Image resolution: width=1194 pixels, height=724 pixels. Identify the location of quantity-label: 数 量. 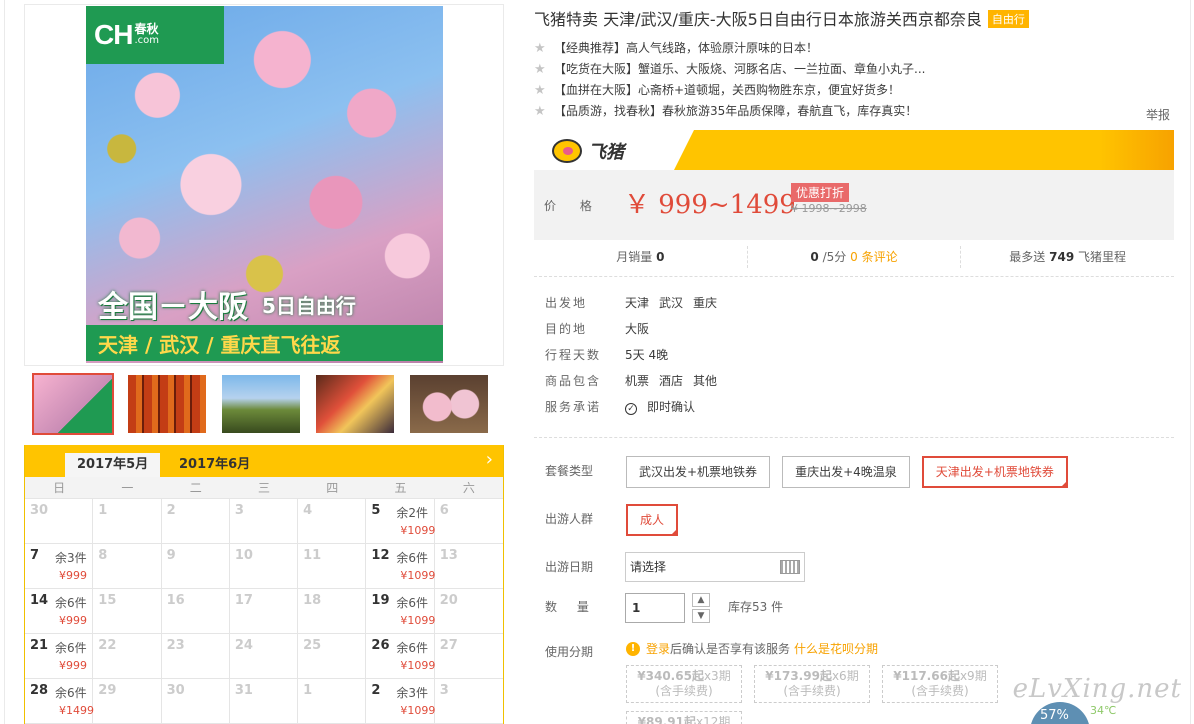
(571, 607).